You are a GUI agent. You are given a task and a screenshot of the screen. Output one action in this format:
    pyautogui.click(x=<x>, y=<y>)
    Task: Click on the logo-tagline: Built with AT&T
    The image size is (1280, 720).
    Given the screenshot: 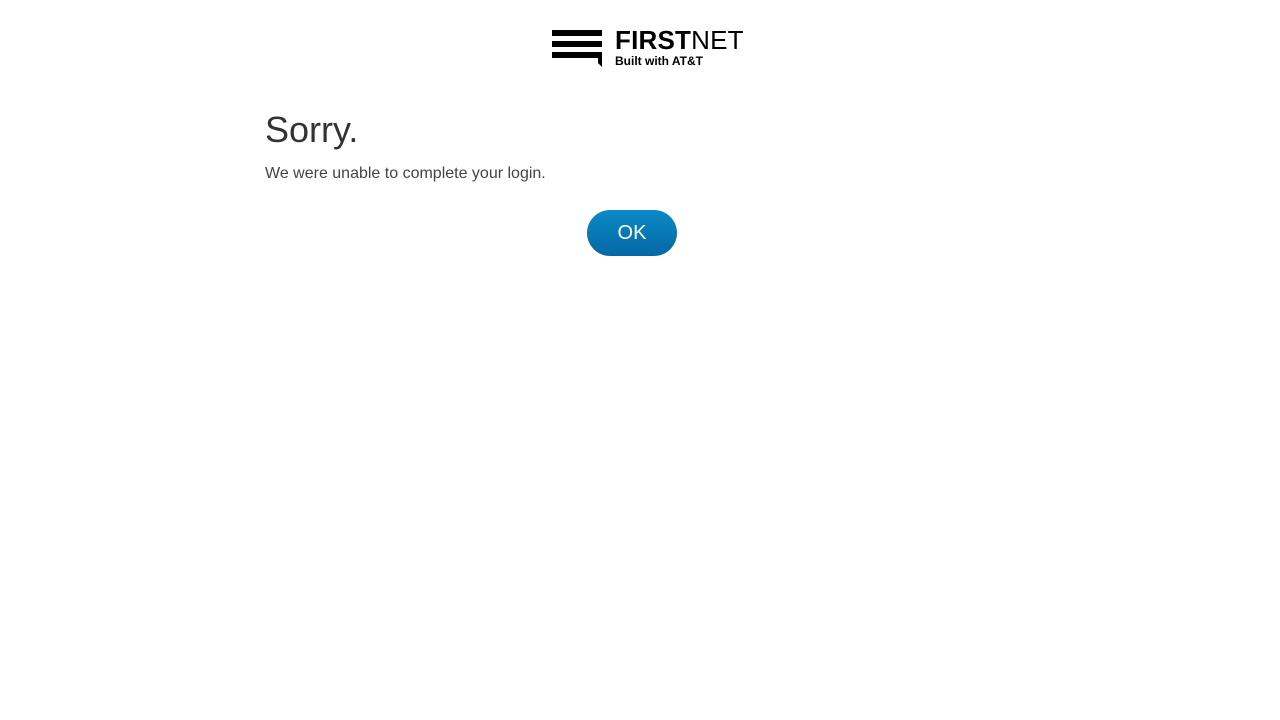 What is the action you would take?
    pyautogui.click(x=659, y=61)
    